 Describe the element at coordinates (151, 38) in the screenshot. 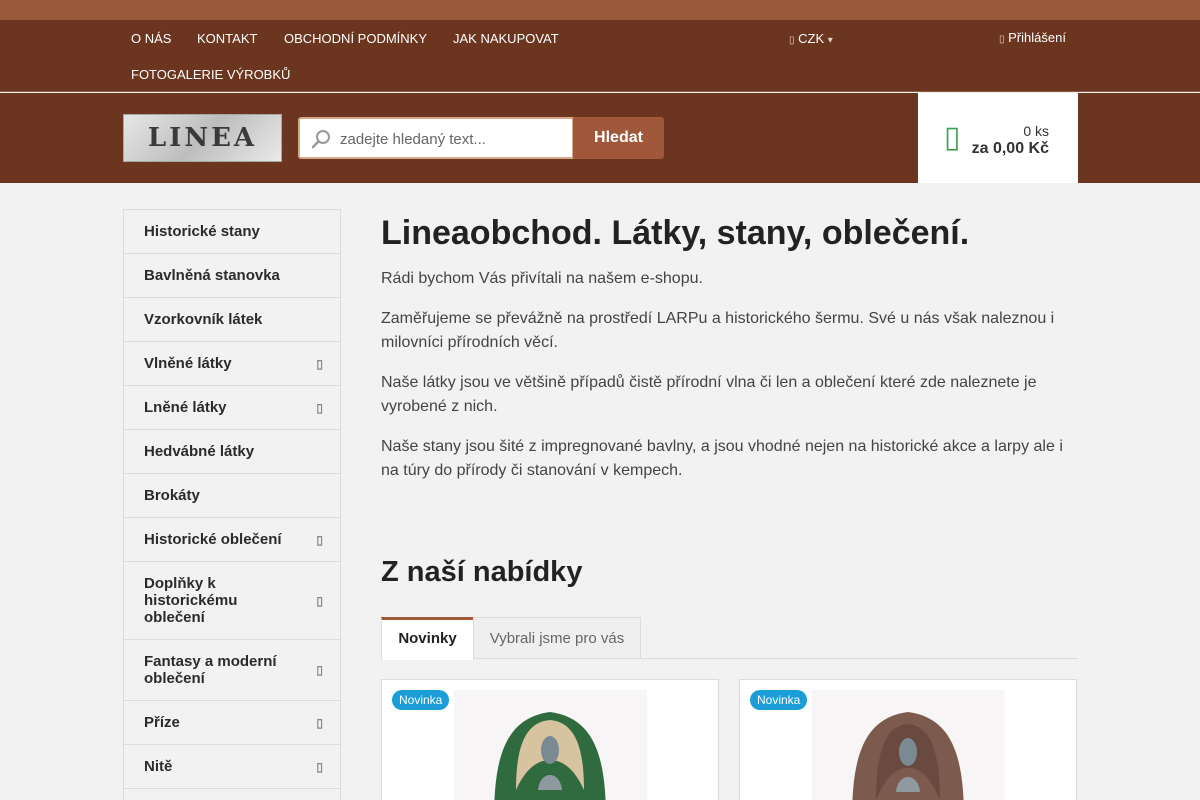

I see `nav-link-about: O NÁS` at that location.